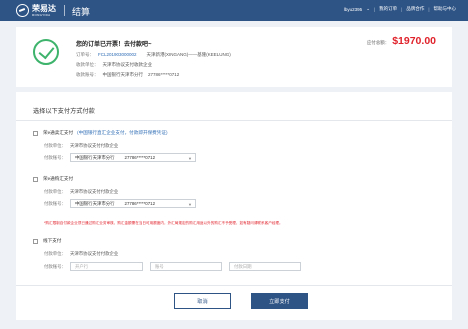 This screenshot has width=468, height=329. What do you see at coordinates (234, 285) in the screenshot?
I see `actions-divider` at bounding box center [234, 285].